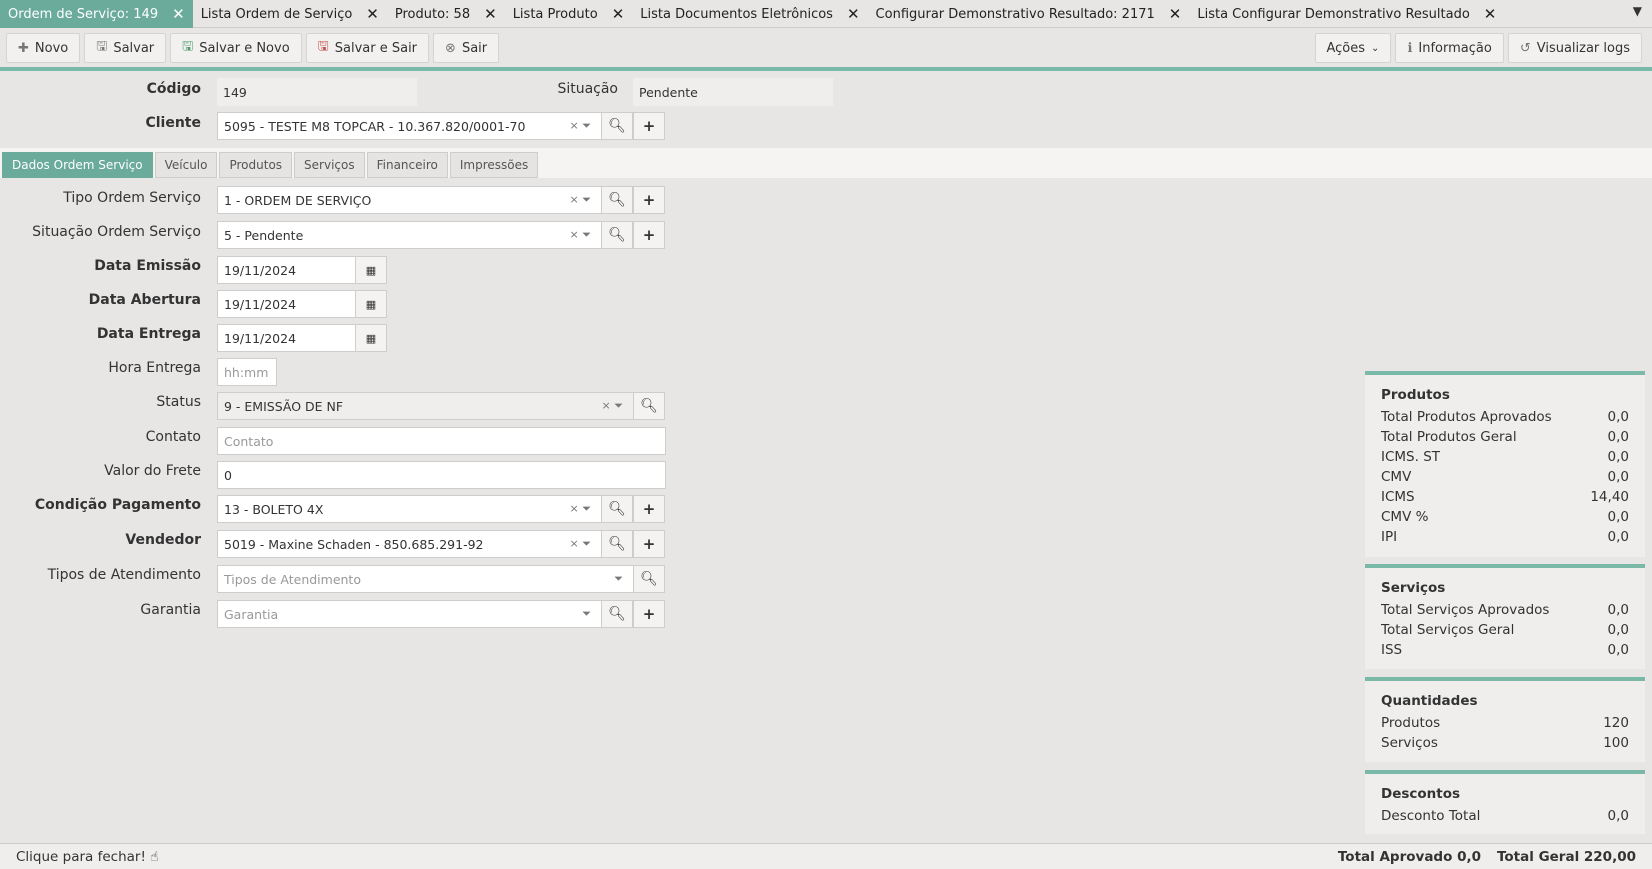 The width and height of the screenshot is (1652, 869). What do you see at coordinates (425, 406) in the screenshot?
I see `status-select: 9 - EMISSÃO DE NF × ⏷` at bounding box center [425, 406].